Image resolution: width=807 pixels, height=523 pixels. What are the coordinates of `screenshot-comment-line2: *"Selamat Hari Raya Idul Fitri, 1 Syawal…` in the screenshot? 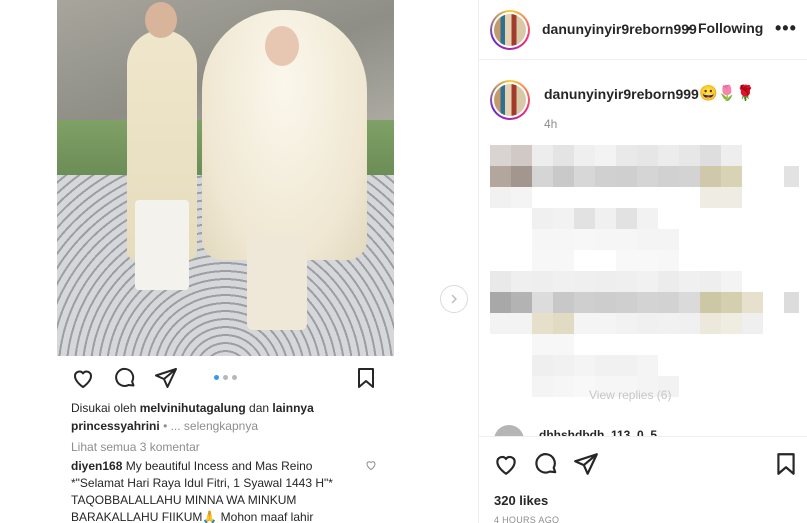 It's located at (202, 483).